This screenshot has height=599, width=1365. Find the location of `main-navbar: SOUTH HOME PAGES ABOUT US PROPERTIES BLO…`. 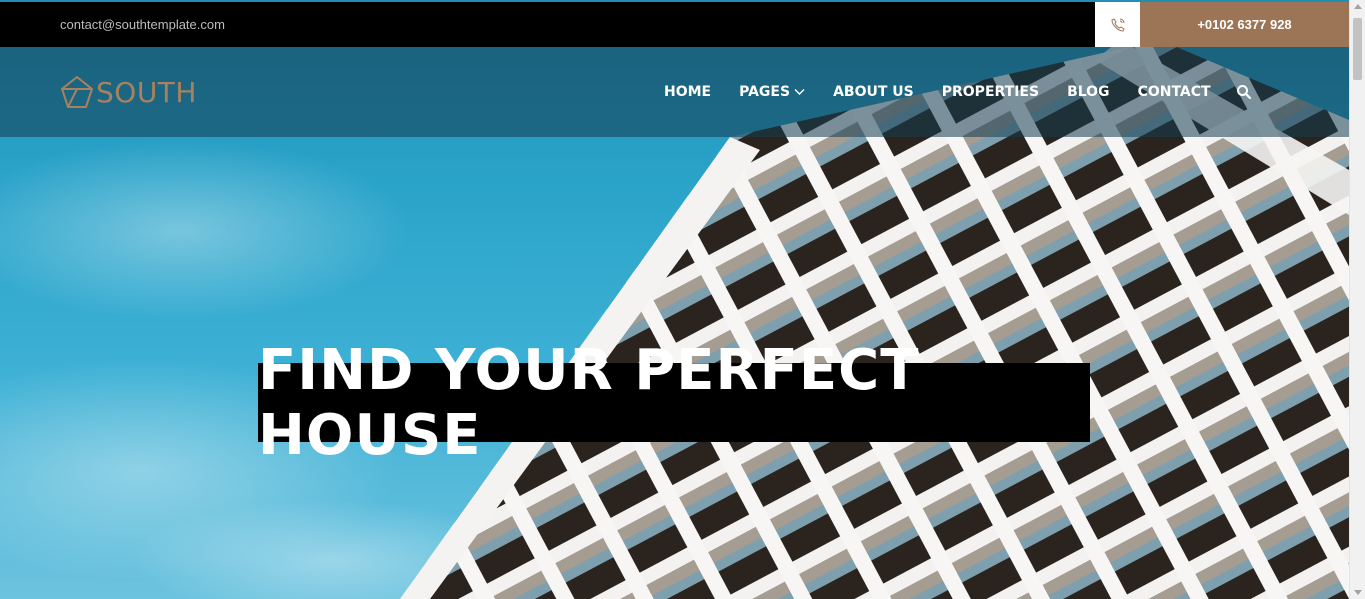

main-navbar: SOUTH HOME PAGES ABOUT US PROPERTIES BLO… is located at coordinates (674, 92).